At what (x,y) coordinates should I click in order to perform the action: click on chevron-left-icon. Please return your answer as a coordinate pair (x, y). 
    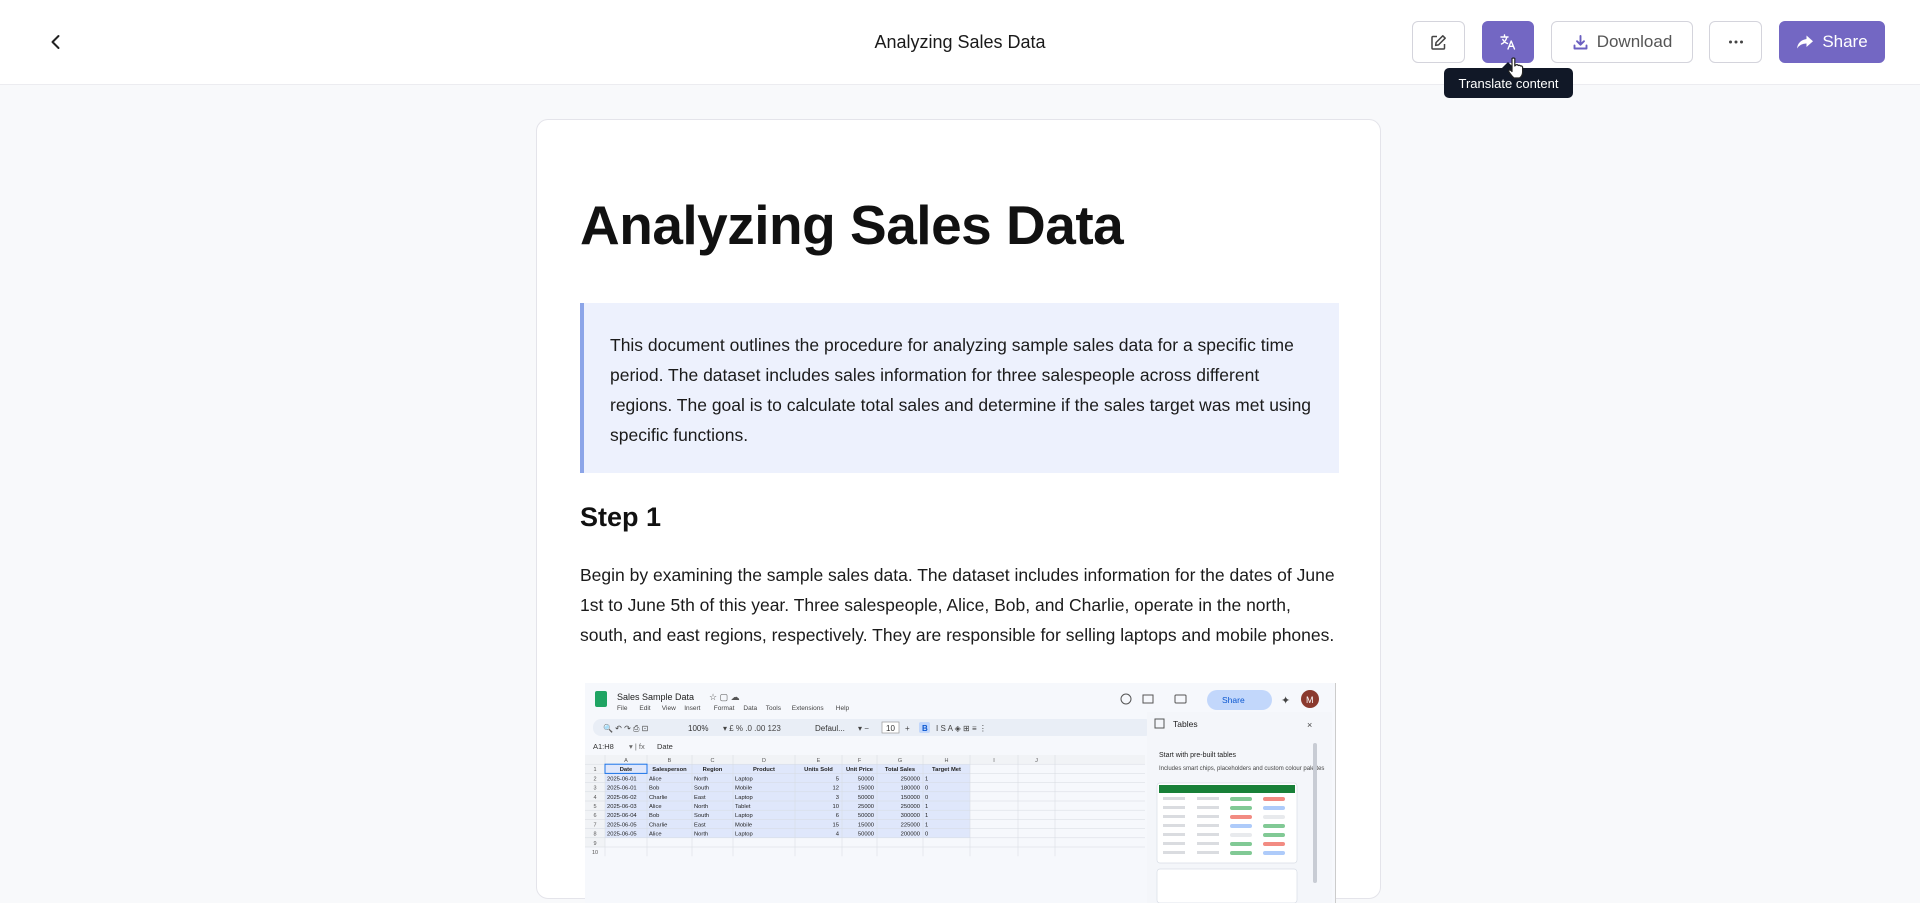
    Looking at the image, I should click on (55, 42).